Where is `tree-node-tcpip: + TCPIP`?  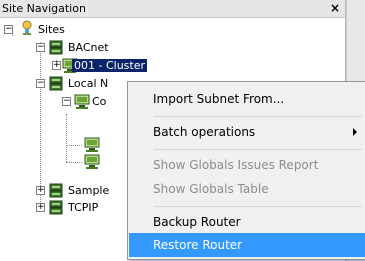
tree-node-tcpip: + TCPIP is located at coordinates (80, 208).